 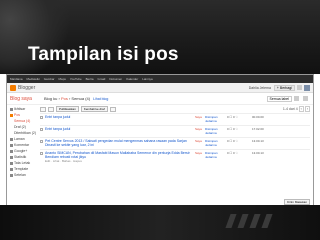 What do you see at coordinates (63, 161) in the screenshot?
I see `post-actions: Edit · Lihat · Bahas · Hapus` at bounding box center [63, 161].